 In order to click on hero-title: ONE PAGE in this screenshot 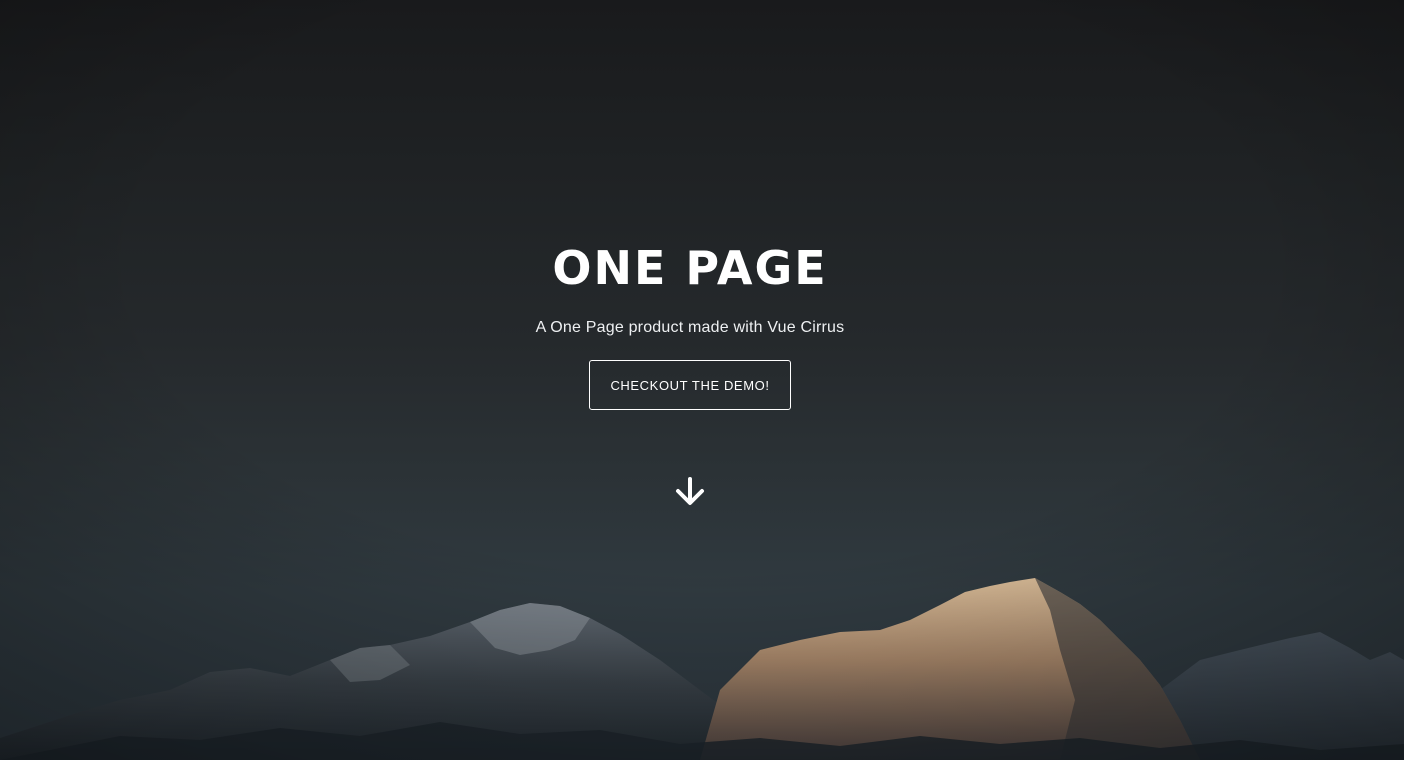, I will do `click(690, 268)`.